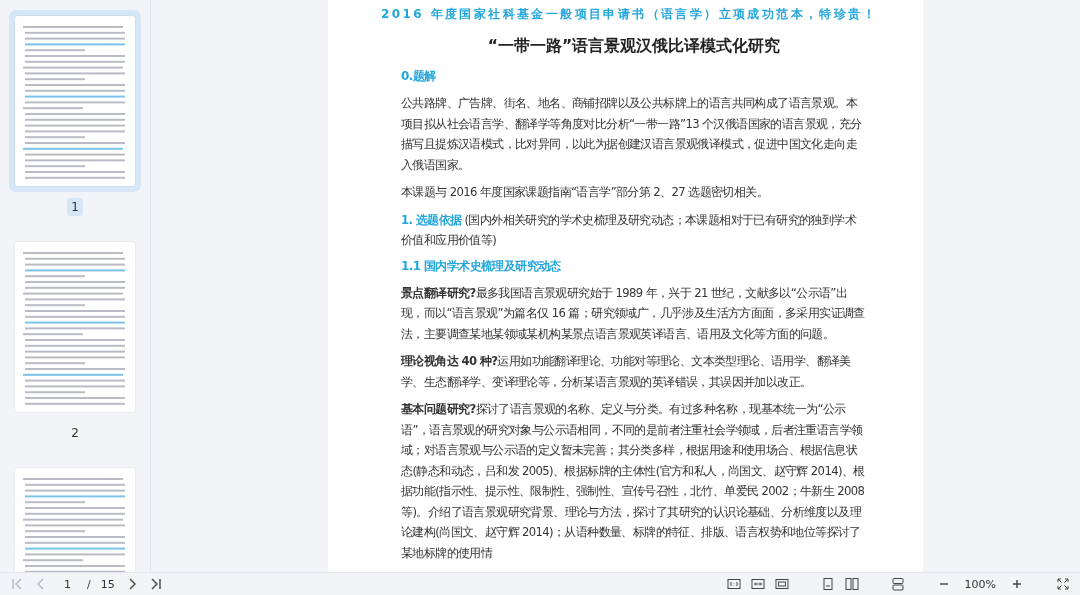  What do you see at coordinates (633, 481) in the screenshot?
I see `paragraph: 基本问题研究?探讨了语言景观的名称、定义与分类。有过多种名称，现基本统一为“公示语”，语言景观的研究对象与公示语相同，不同的是前者注重社会学领域，后者注重语言学领域；对语言景观与公示语的定义暂未完善；其分类多样，根据用途和使用场合、根据信息状态(静态和动态，吕和发 2005)、根据标牌的主体性(官方和私人，尚国文、赵守辉 2014)、根据功能(指示性、提示性、限制性、强制性、宣传号召性，北竹、单爱民 2002；牛新生 2008 等)。介绍了语言景观研究背景、理论与方法，探讨了其研究的认识论基础、分析维度以及理论建构(尚国文、赵守辉 2014)；从语种数量、标牌的特征、排版、语言权势和地位等探讨了某地标牌的使用情` at bounding box center [633, 481].